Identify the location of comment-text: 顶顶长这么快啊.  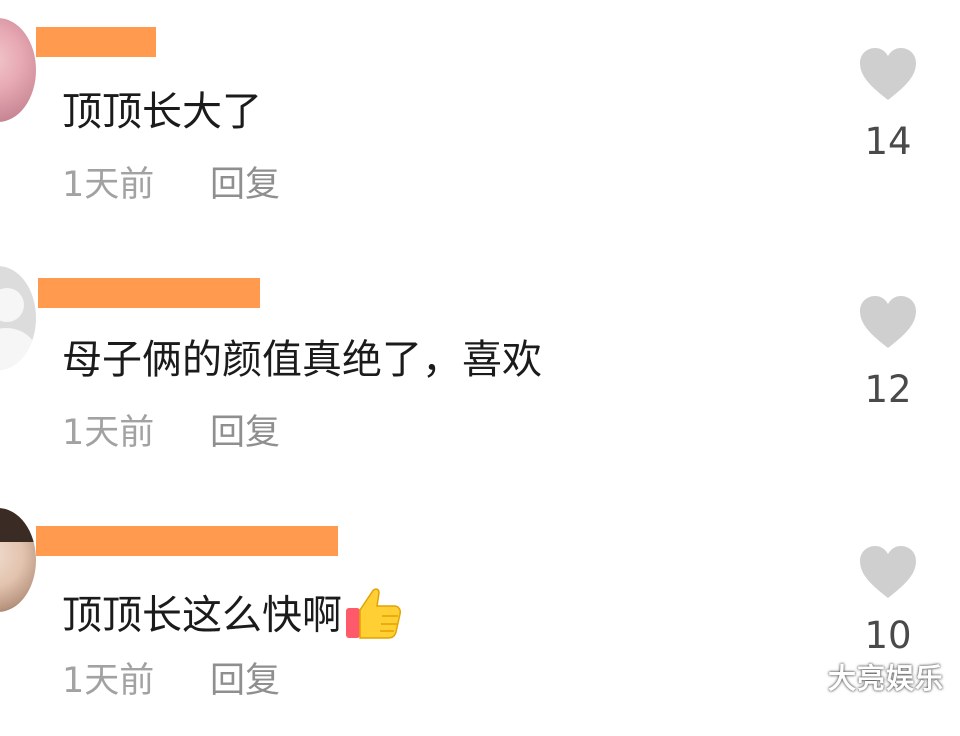
(232, 617).